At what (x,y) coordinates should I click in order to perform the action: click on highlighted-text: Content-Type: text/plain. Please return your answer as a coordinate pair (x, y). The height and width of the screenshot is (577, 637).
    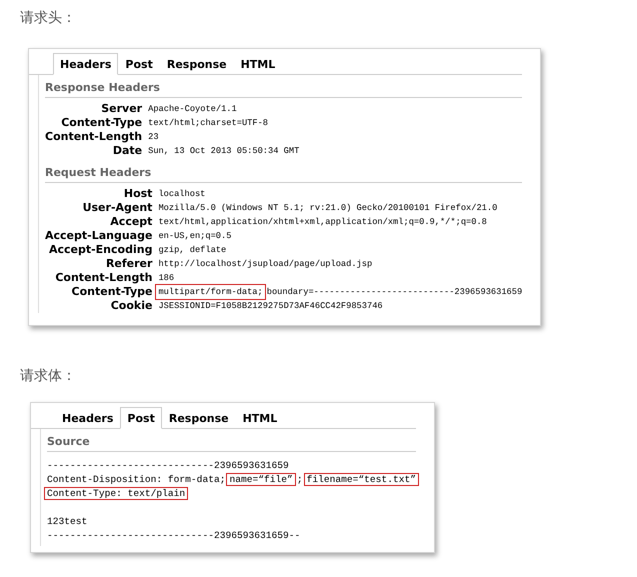
    Looking at the image, I should click on (116, 493).